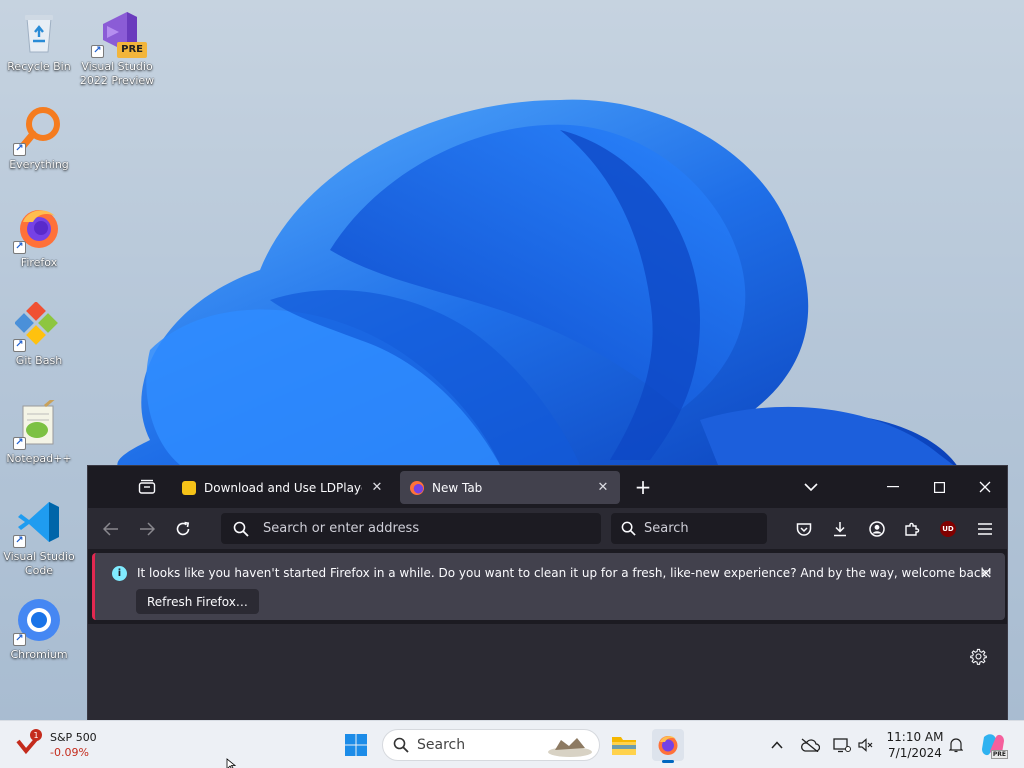 The width and height of the screenshot is (1024, 768). Describe the element at coordinates (231, 763) in the screenshot. I see `mouse-cursor-icon` at that location.